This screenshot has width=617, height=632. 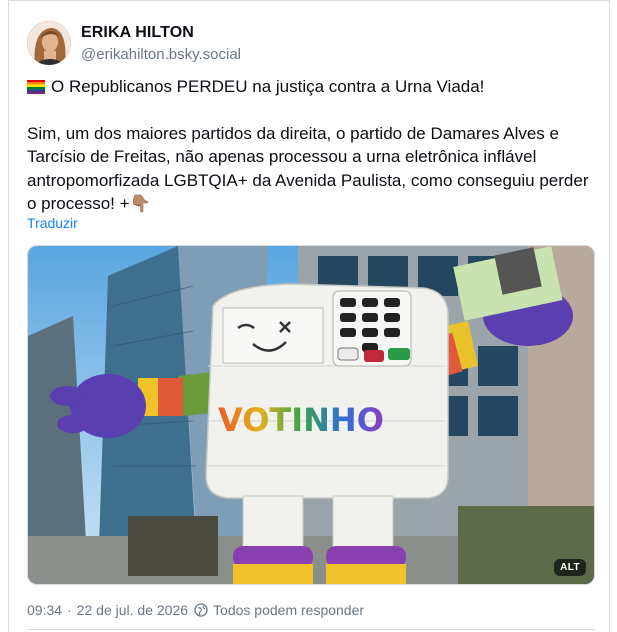 What do you see at coordinates (45, 610) in the screenshot?
I see `post-time: 09:34` at bounding box center [45, 610].